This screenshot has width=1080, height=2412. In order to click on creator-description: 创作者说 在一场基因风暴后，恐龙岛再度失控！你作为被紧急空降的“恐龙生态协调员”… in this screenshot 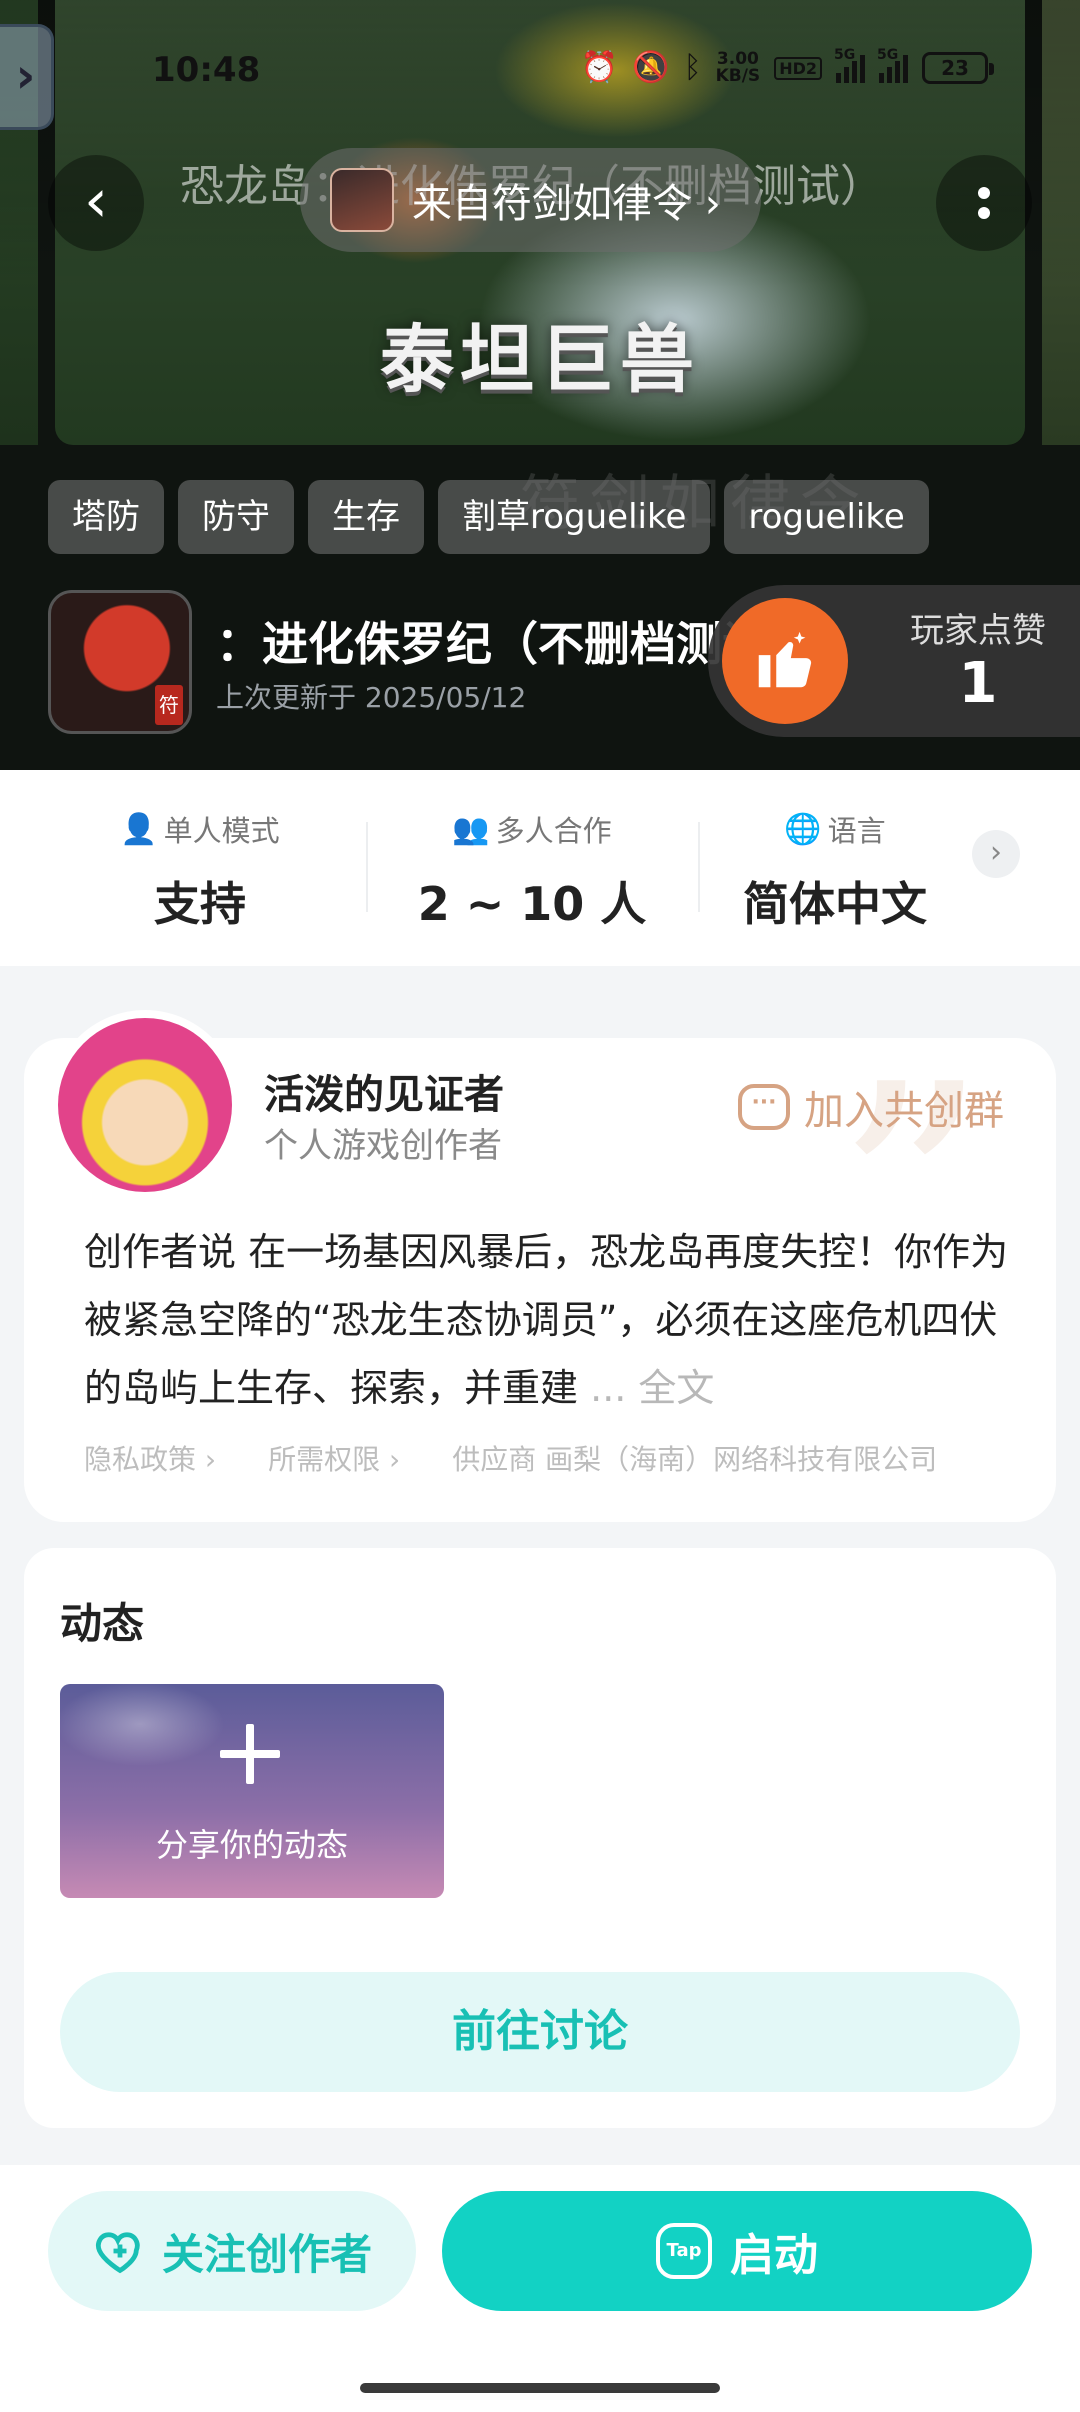, I will do `click(554, 1320)`.